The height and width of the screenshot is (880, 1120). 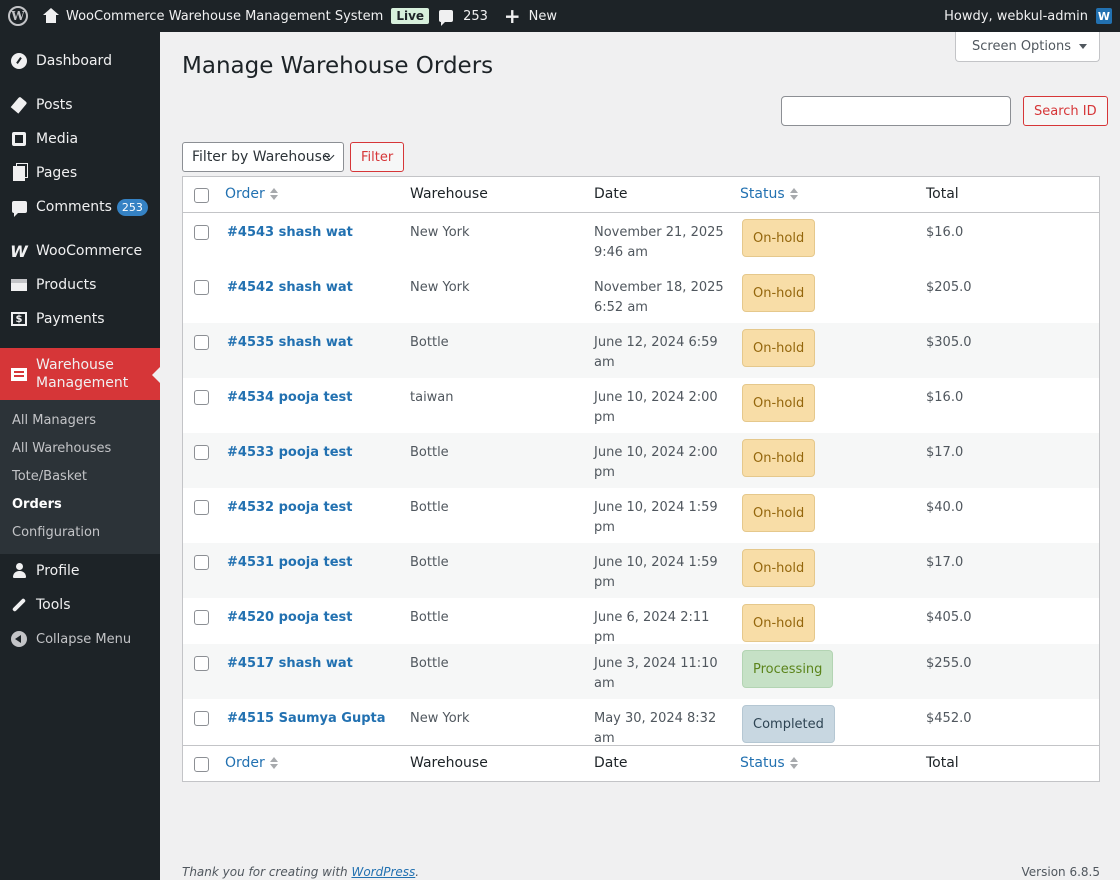 I want to click on sidebar-item-payments: $ Payments, so click(x=80, y=319).